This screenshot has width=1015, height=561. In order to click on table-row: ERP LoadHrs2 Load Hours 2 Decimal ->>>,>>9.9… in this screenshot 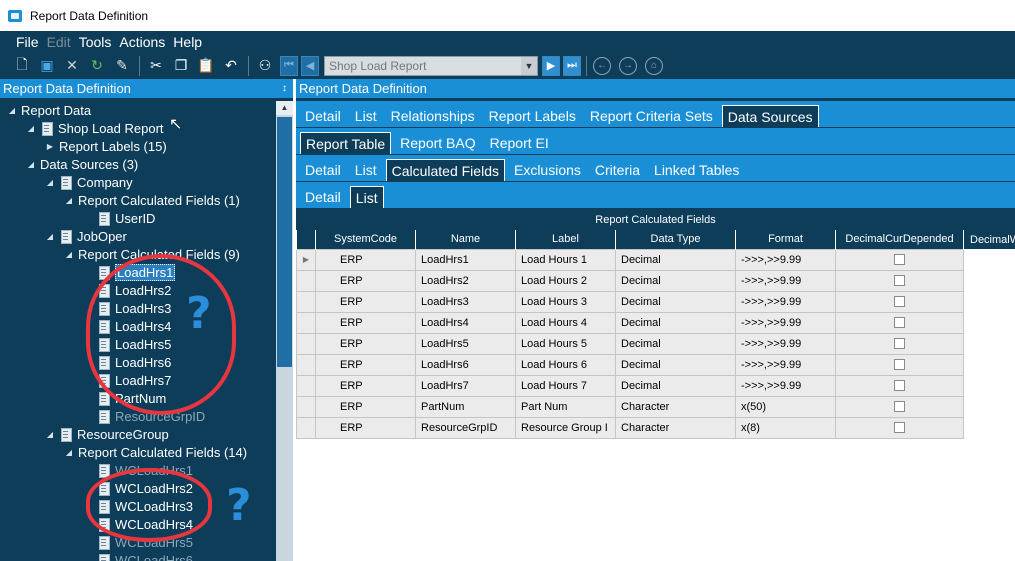, I will do `click(655, 280)`.